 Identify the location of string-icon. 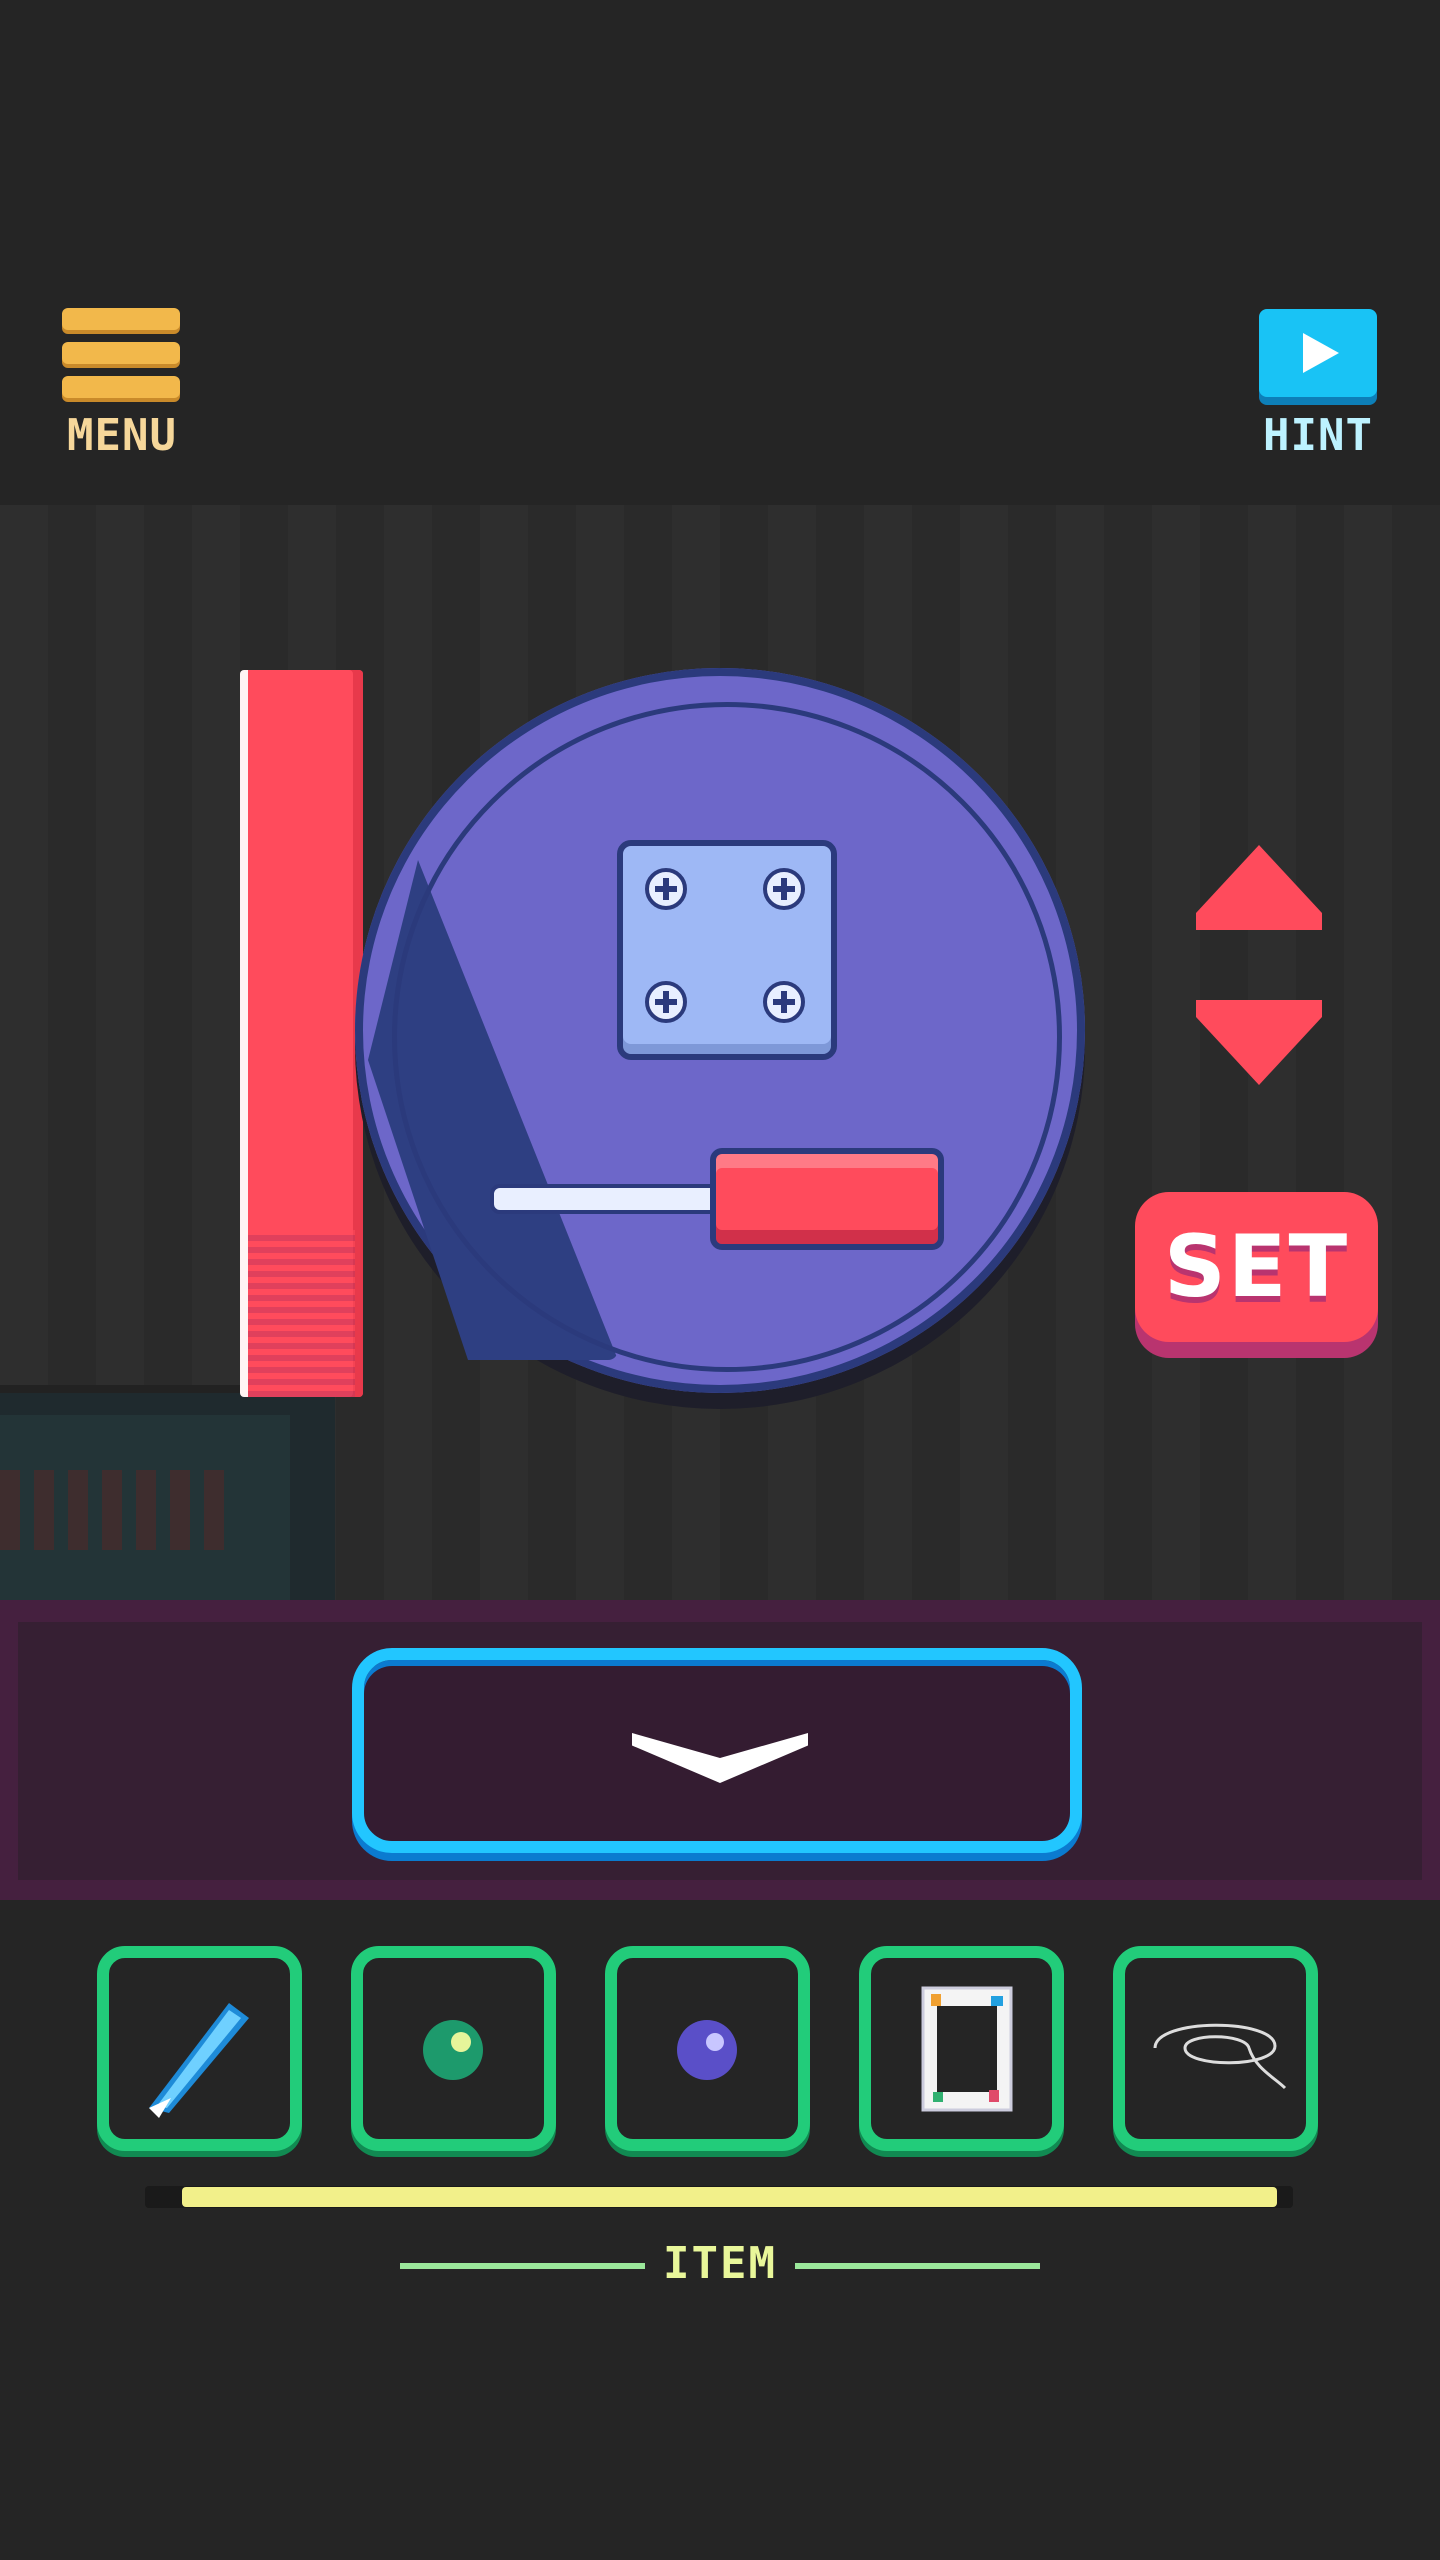
(1220, 2056).